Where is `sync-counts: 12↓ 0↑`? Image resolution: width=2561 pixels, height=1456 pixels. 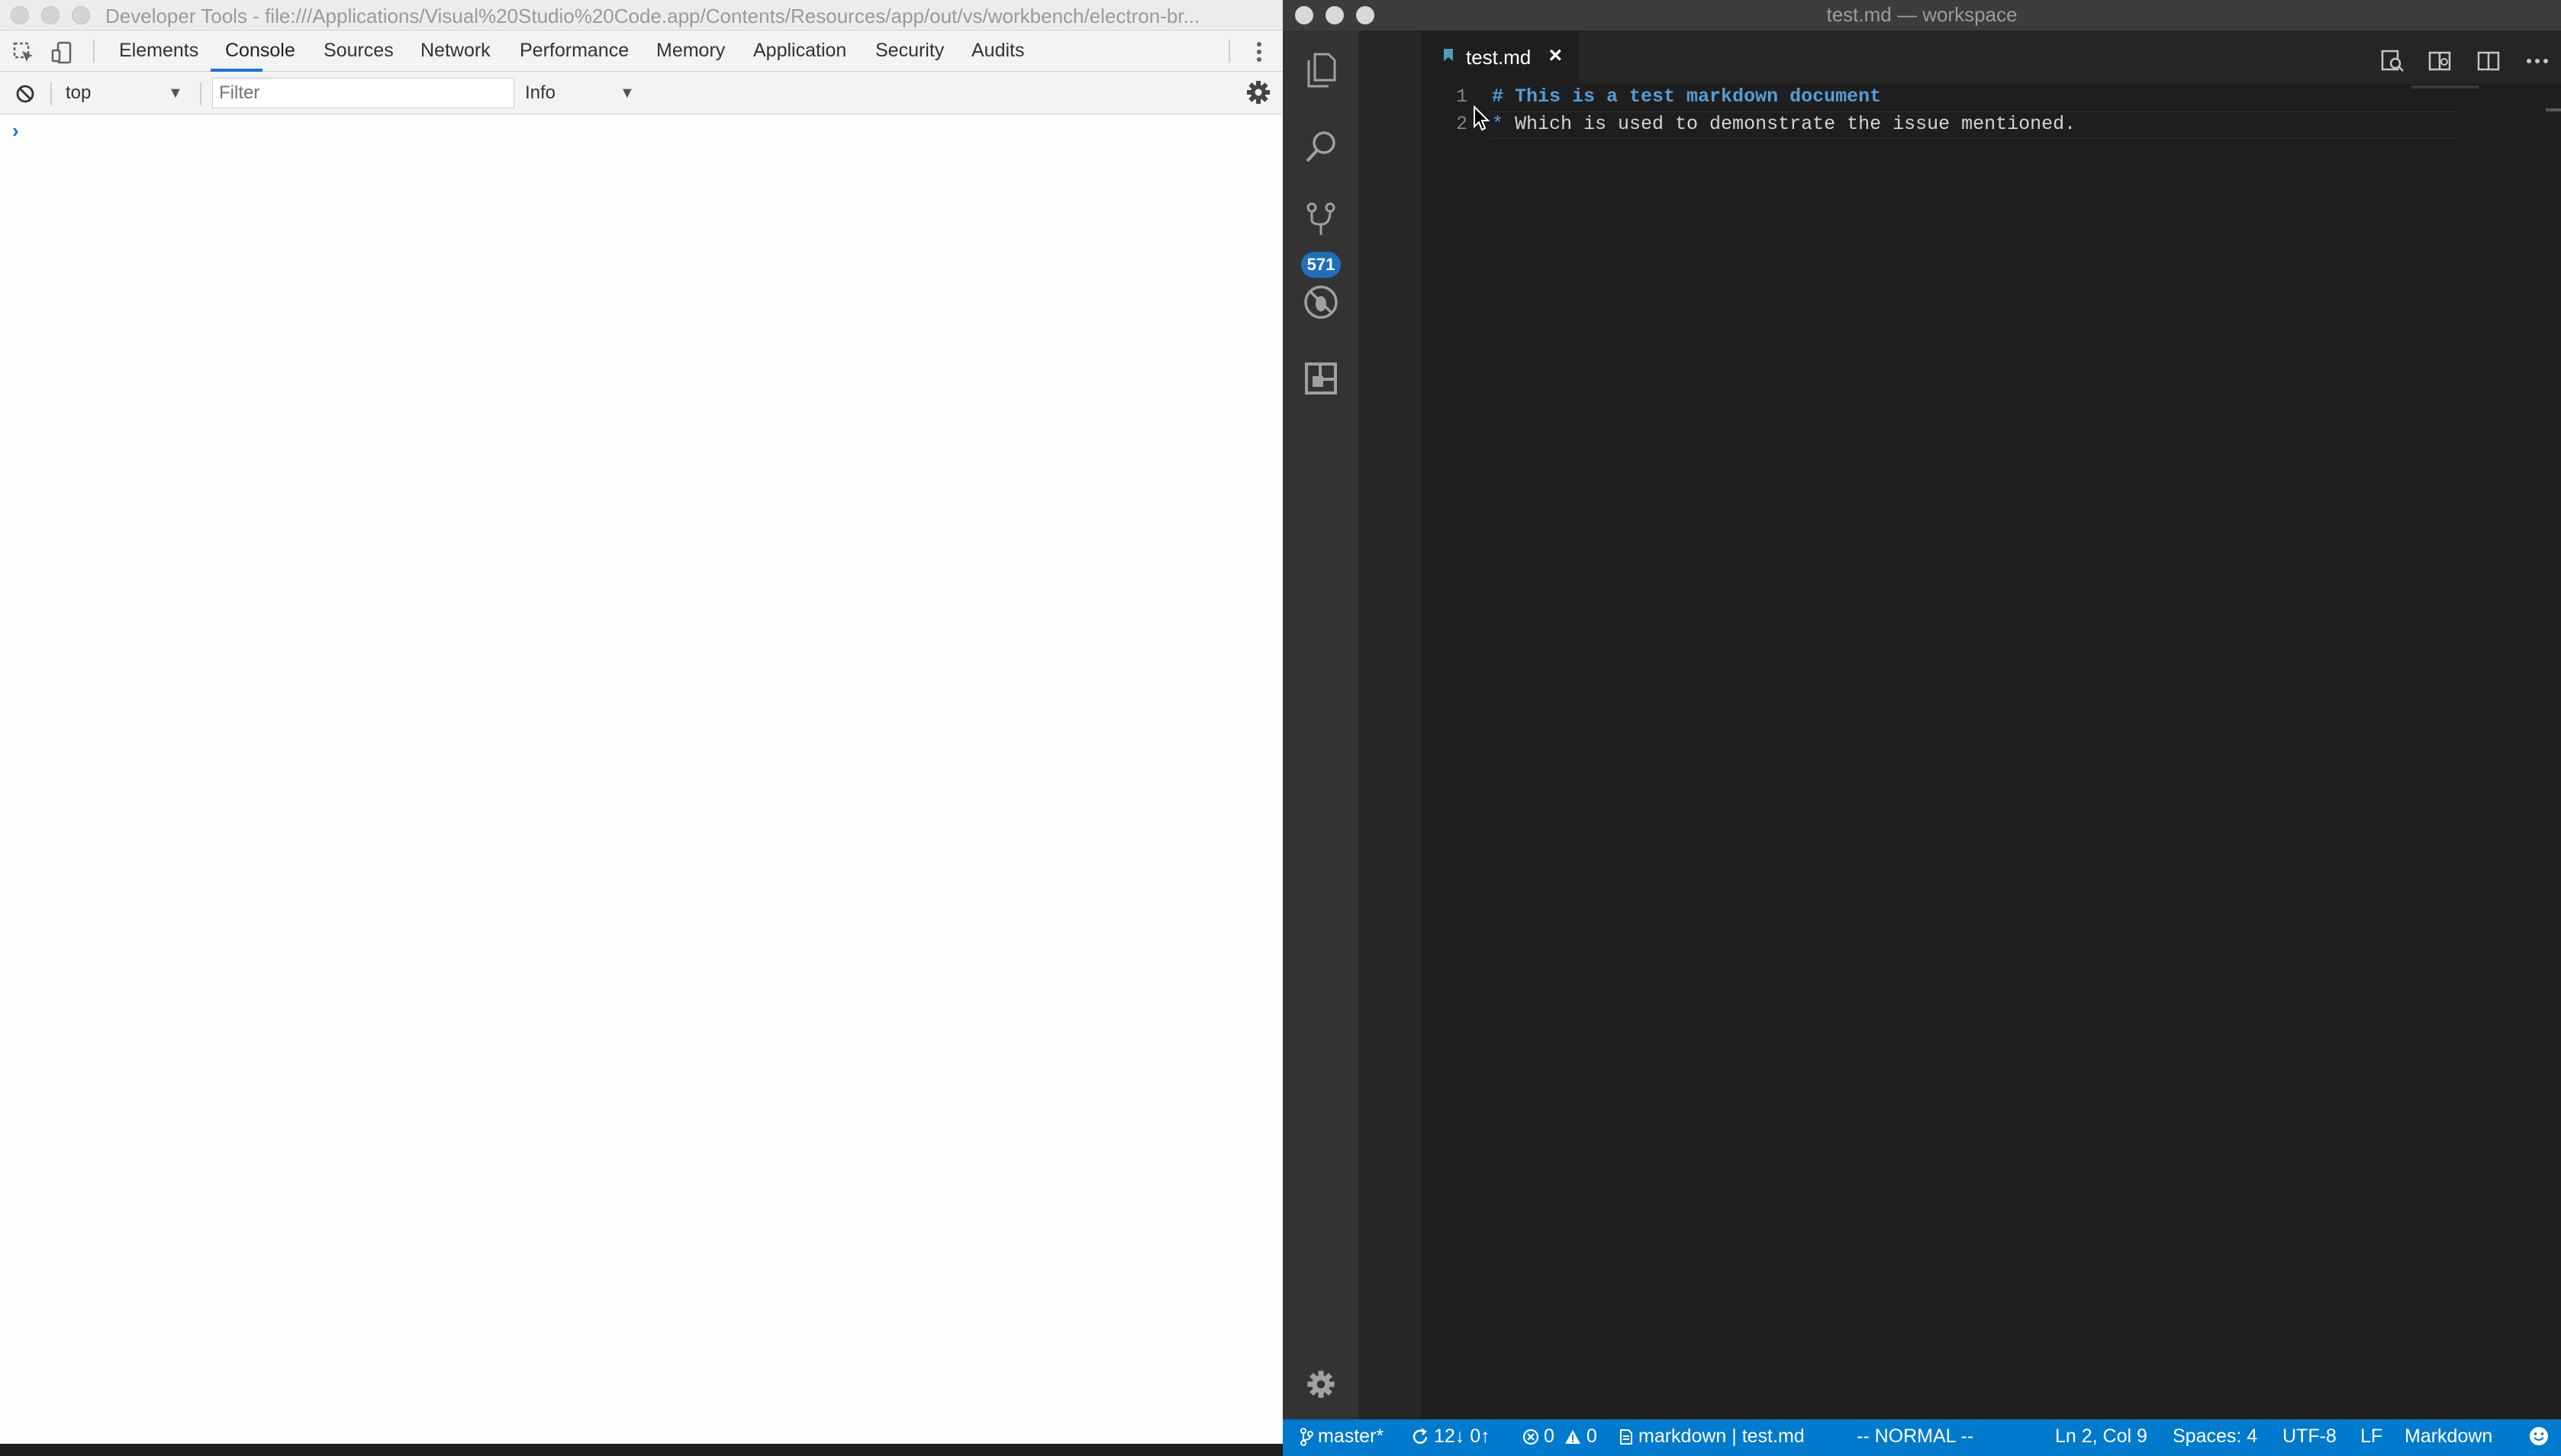
sync-counts: 12↓ 0↑ is located at coordinates (1462, 1436).